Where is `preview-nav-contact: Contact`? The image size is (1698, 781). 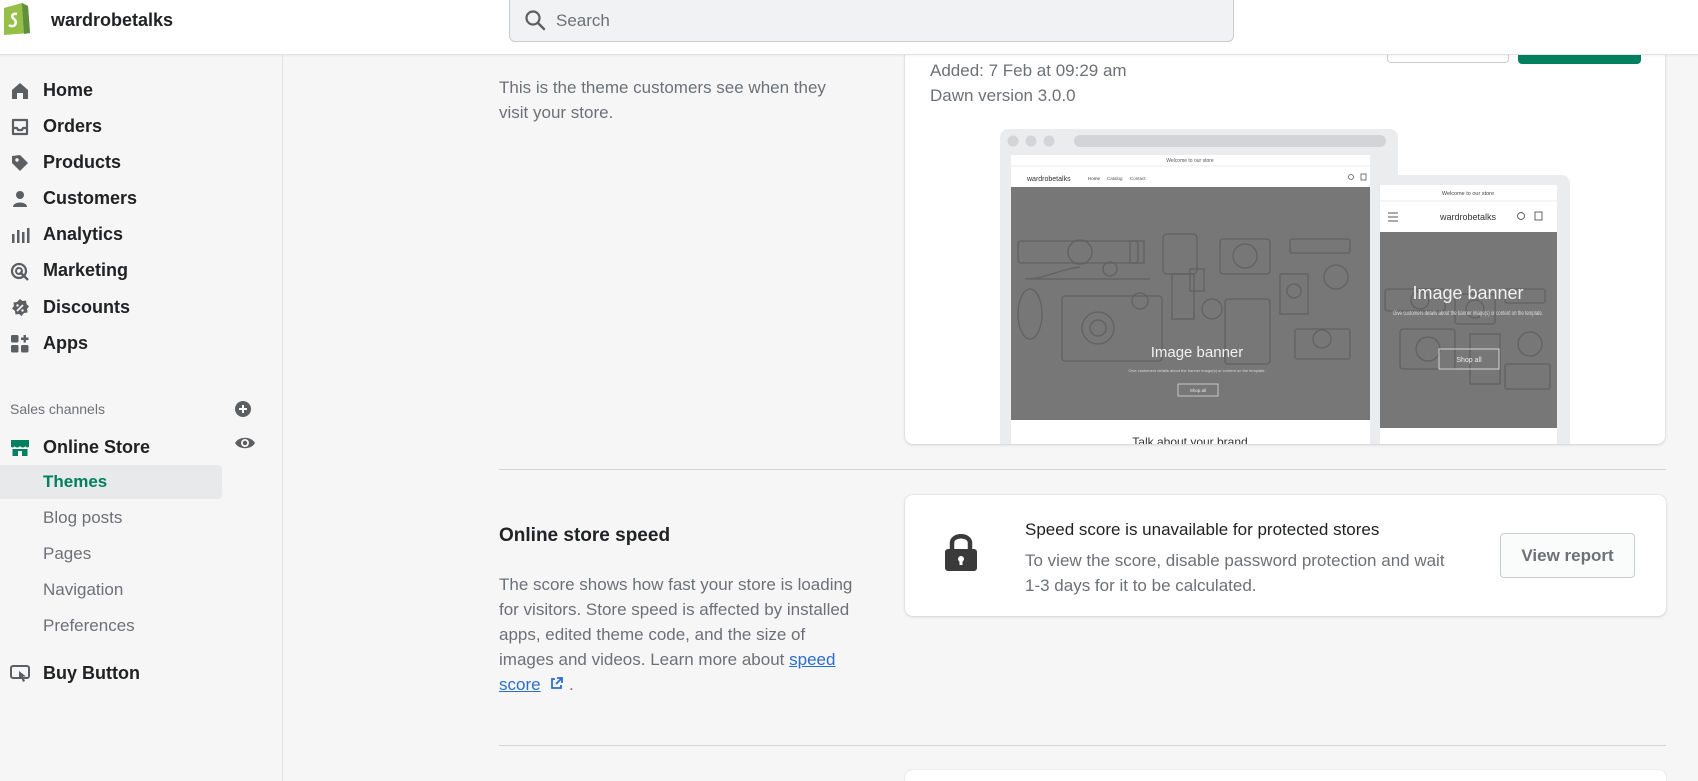 preview-nav-contact: Contact is located at coordinates (1138, 178).